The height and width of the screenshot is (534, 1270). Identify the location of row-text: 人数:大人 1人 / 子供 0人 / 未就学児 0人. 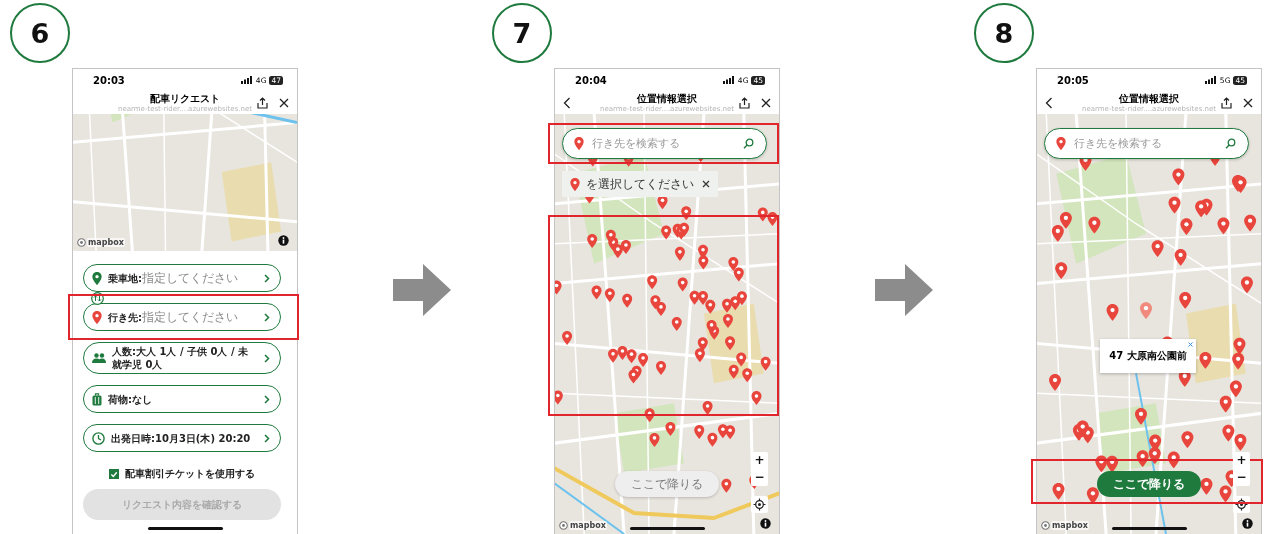
(181, 358).